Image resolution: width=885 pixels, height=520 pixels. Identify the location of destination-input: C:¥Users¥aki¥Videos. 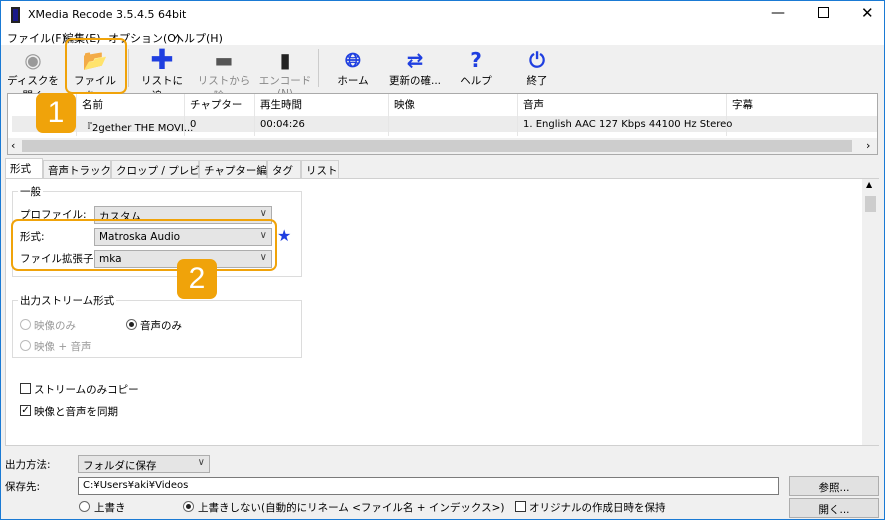
(428, 486).